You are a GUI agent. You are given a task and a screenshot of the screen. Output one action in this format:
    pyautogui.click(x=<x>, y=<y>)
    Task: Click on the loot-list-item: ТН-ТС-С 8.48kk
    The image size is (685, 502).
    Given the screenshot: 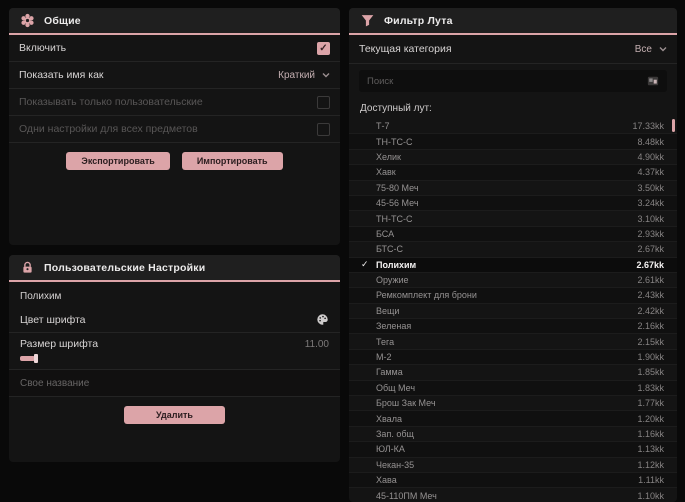 What is the action you would take?
    pyautogui.click(x=513, y=142)
    